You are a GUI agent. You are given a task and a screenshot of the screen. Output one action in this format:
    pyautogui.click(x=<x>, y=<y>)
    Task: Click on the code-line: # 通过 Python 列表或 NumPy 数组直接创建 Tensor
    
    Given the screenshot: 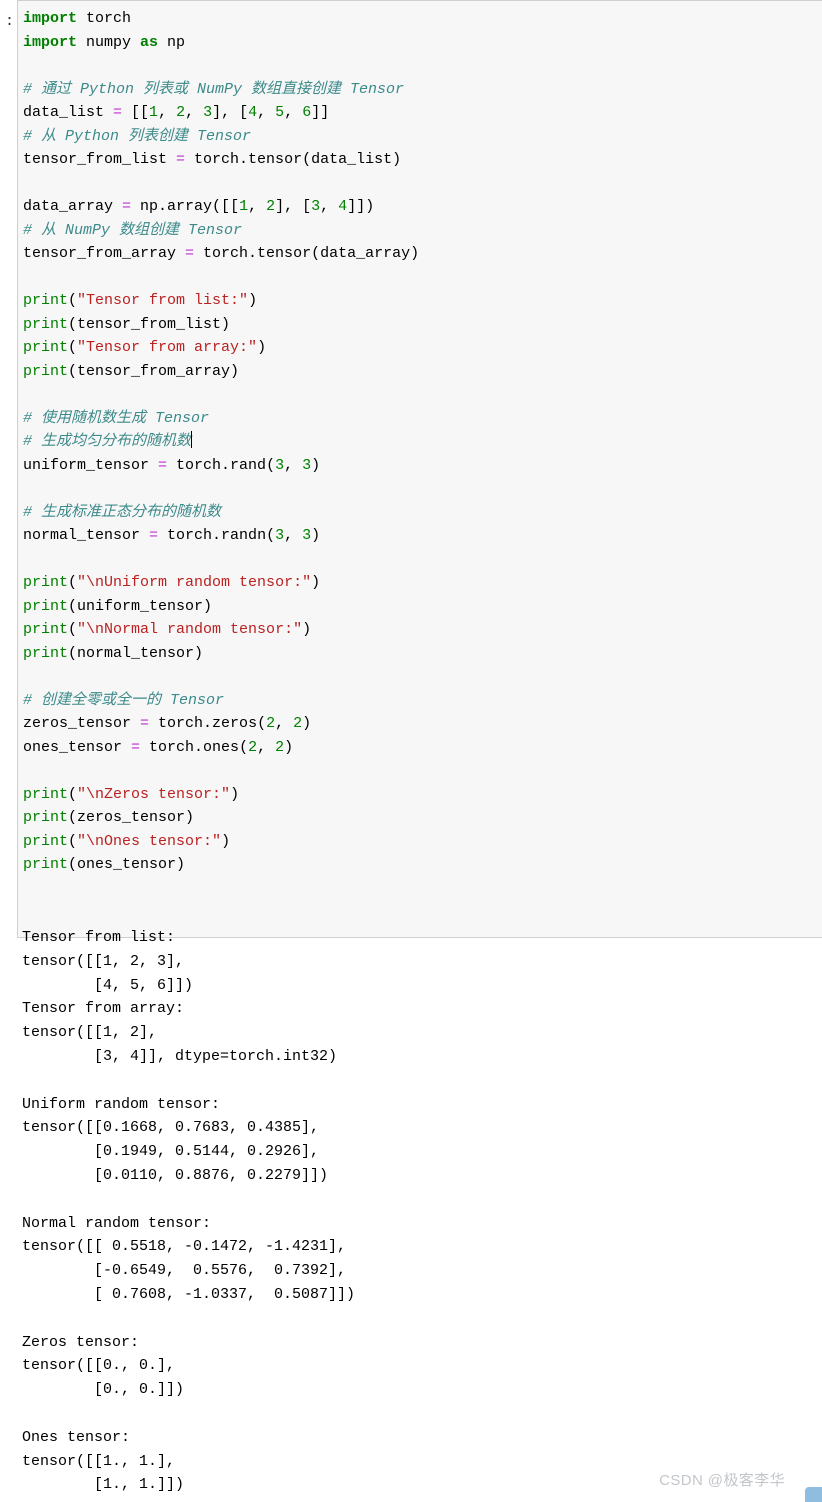 What is the action you would take?
    pyautogui.click(x=422, y=90)
    